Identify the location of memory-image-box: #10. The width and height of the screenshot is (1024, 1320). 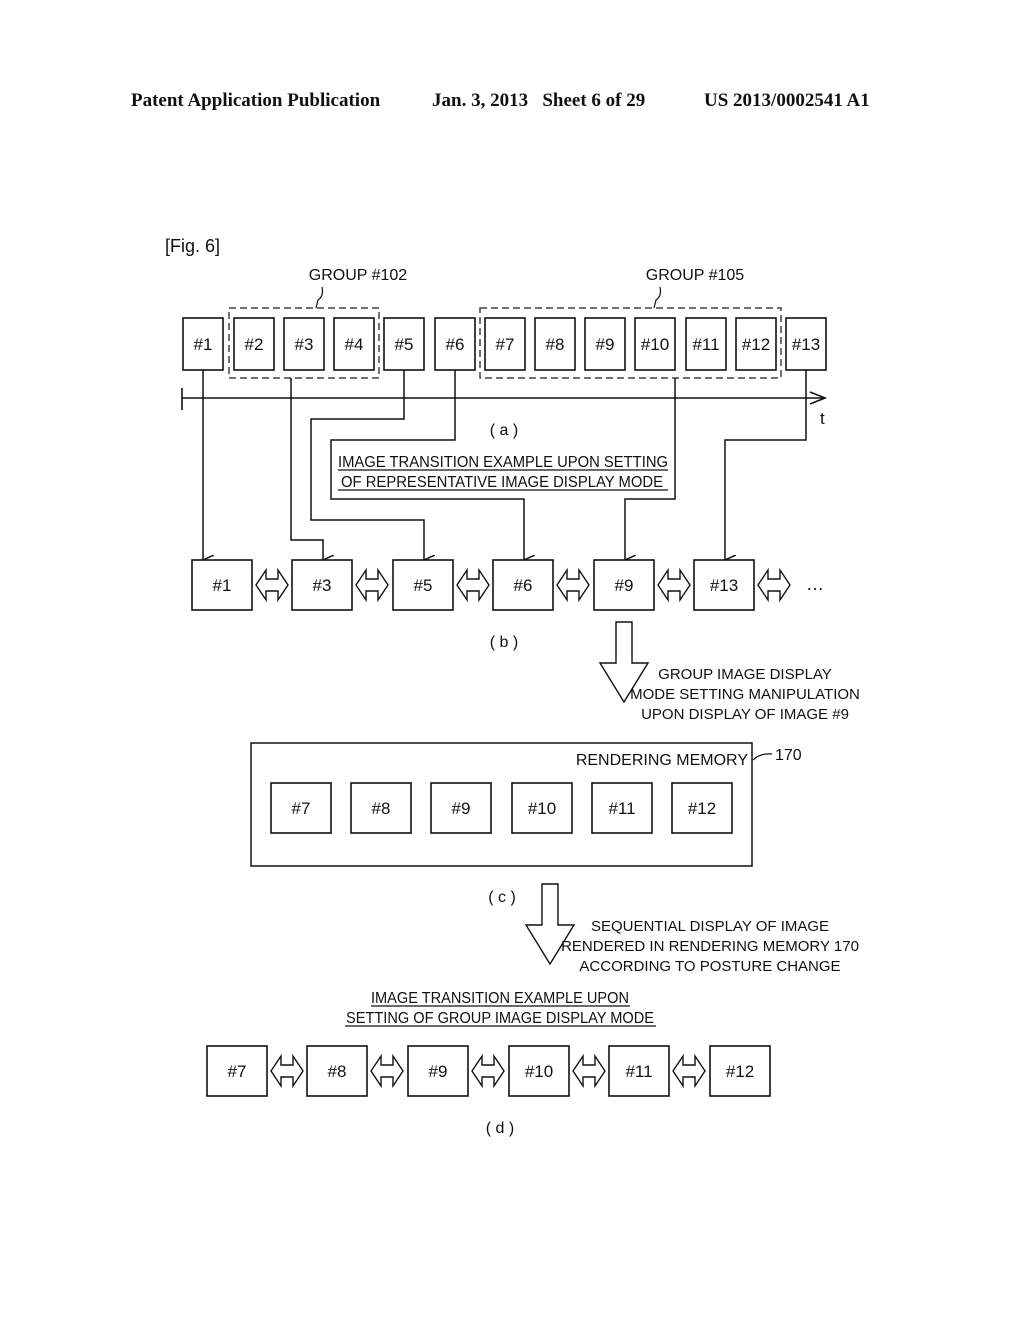
(542, 808).